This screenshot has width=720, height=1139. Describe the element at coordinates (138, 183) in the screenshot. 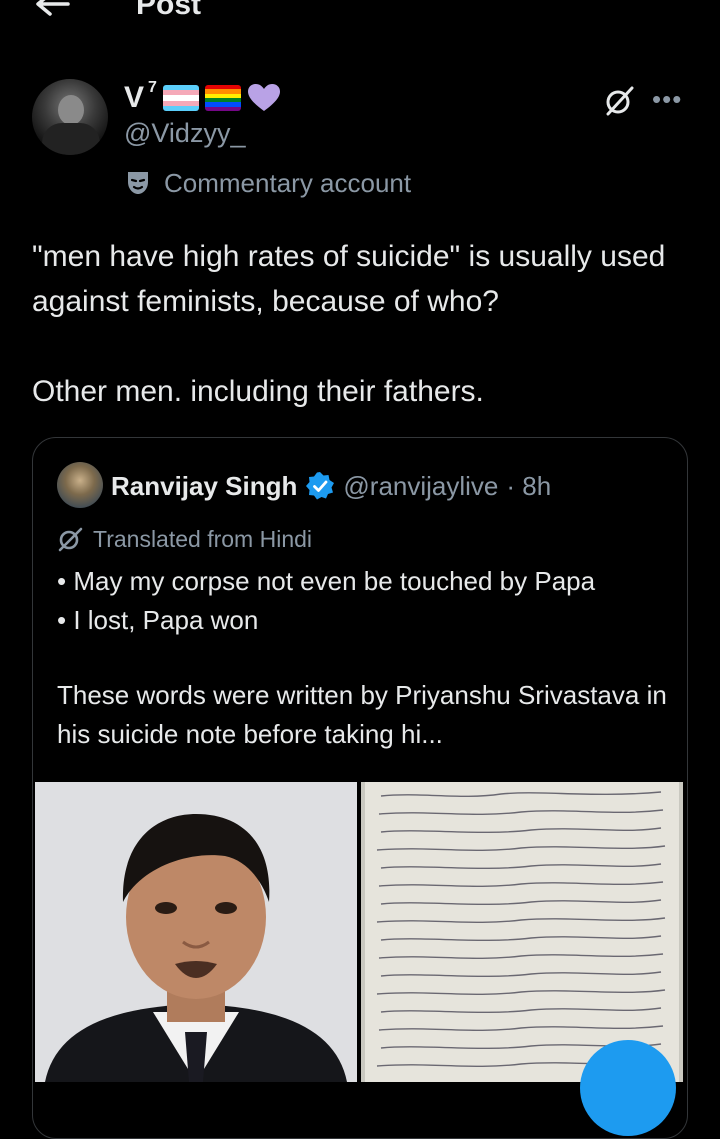

I see `mask-icon` at that location.